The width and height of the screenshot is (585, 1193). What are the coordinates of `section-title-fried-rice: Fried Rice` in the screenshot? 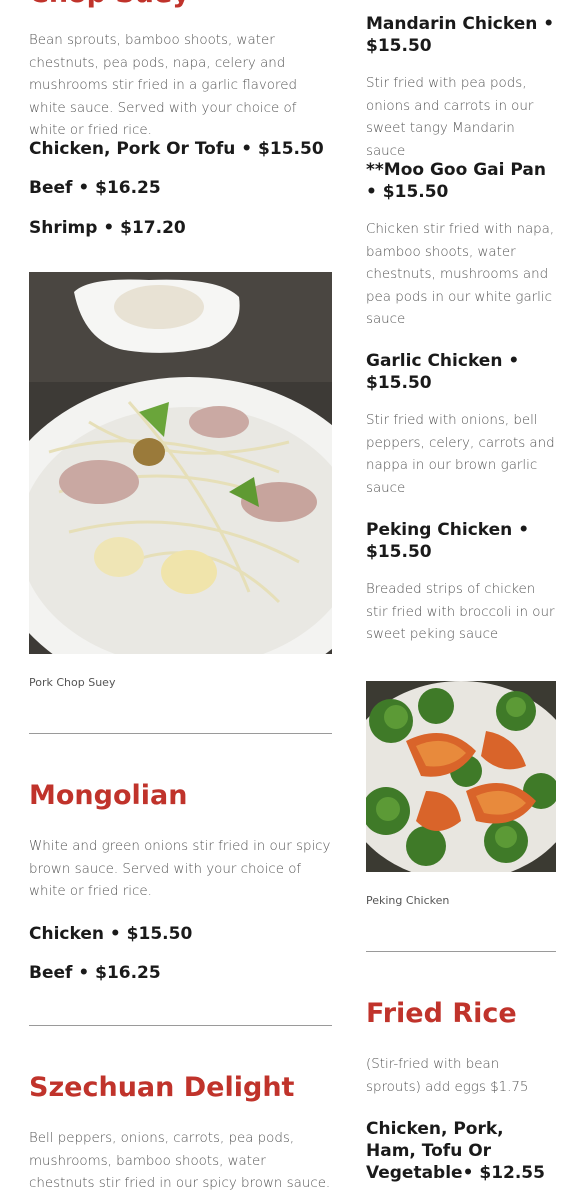 It's located at (441, 1013).